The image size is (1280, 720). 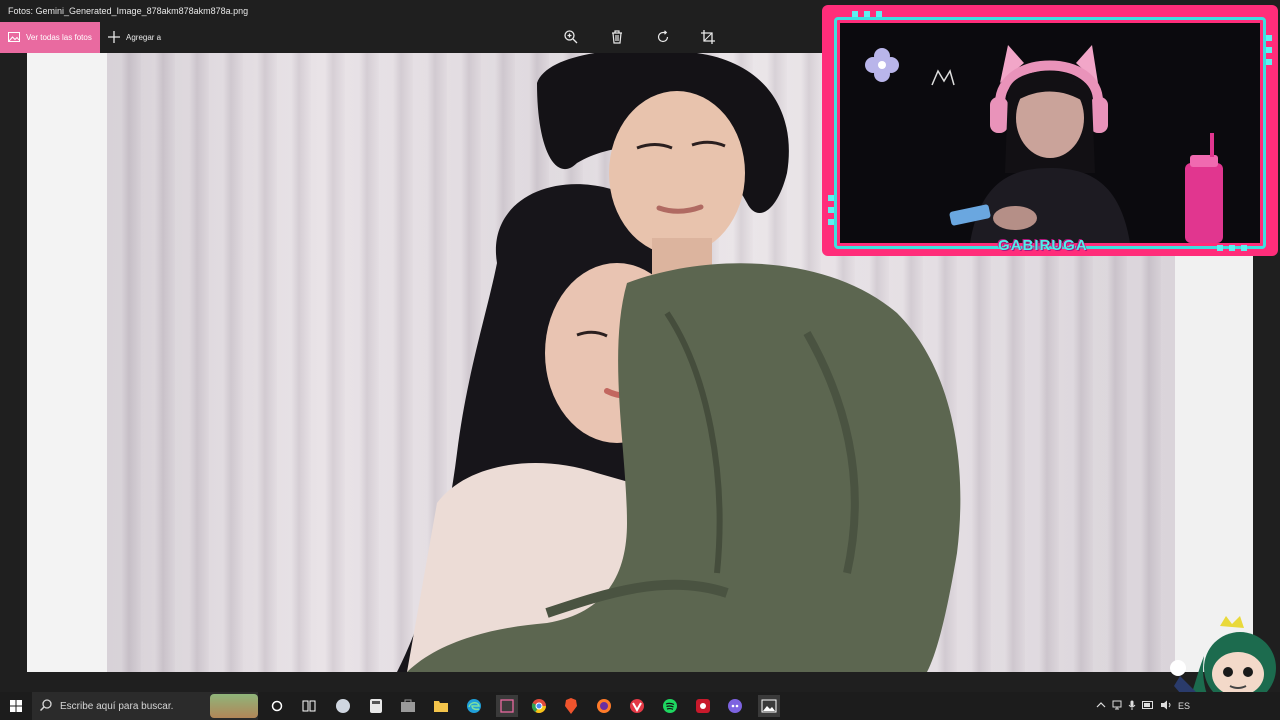 What do you see at coordinates (1043, 245) in the screenshot?
I see `streamer-name: GABIRUGA` at bounding box center [1043, 245].